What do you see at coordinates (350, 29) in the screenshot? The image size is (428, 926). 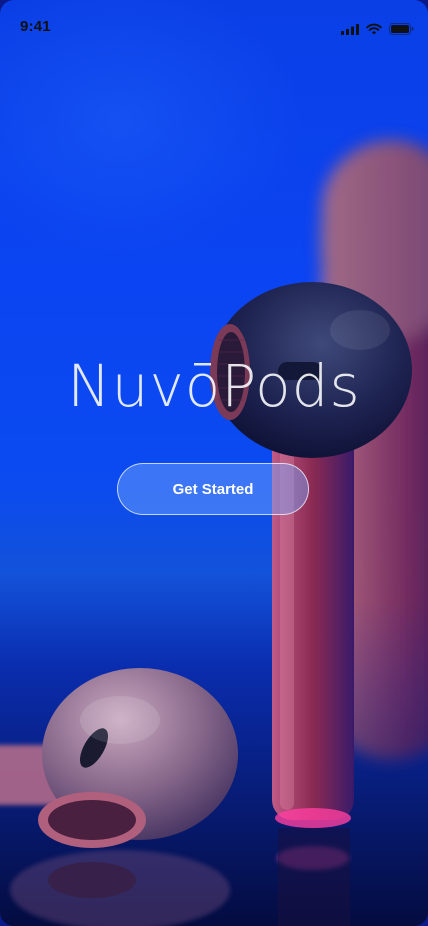 I see `signal-icon` at bounding box center [350, 29].